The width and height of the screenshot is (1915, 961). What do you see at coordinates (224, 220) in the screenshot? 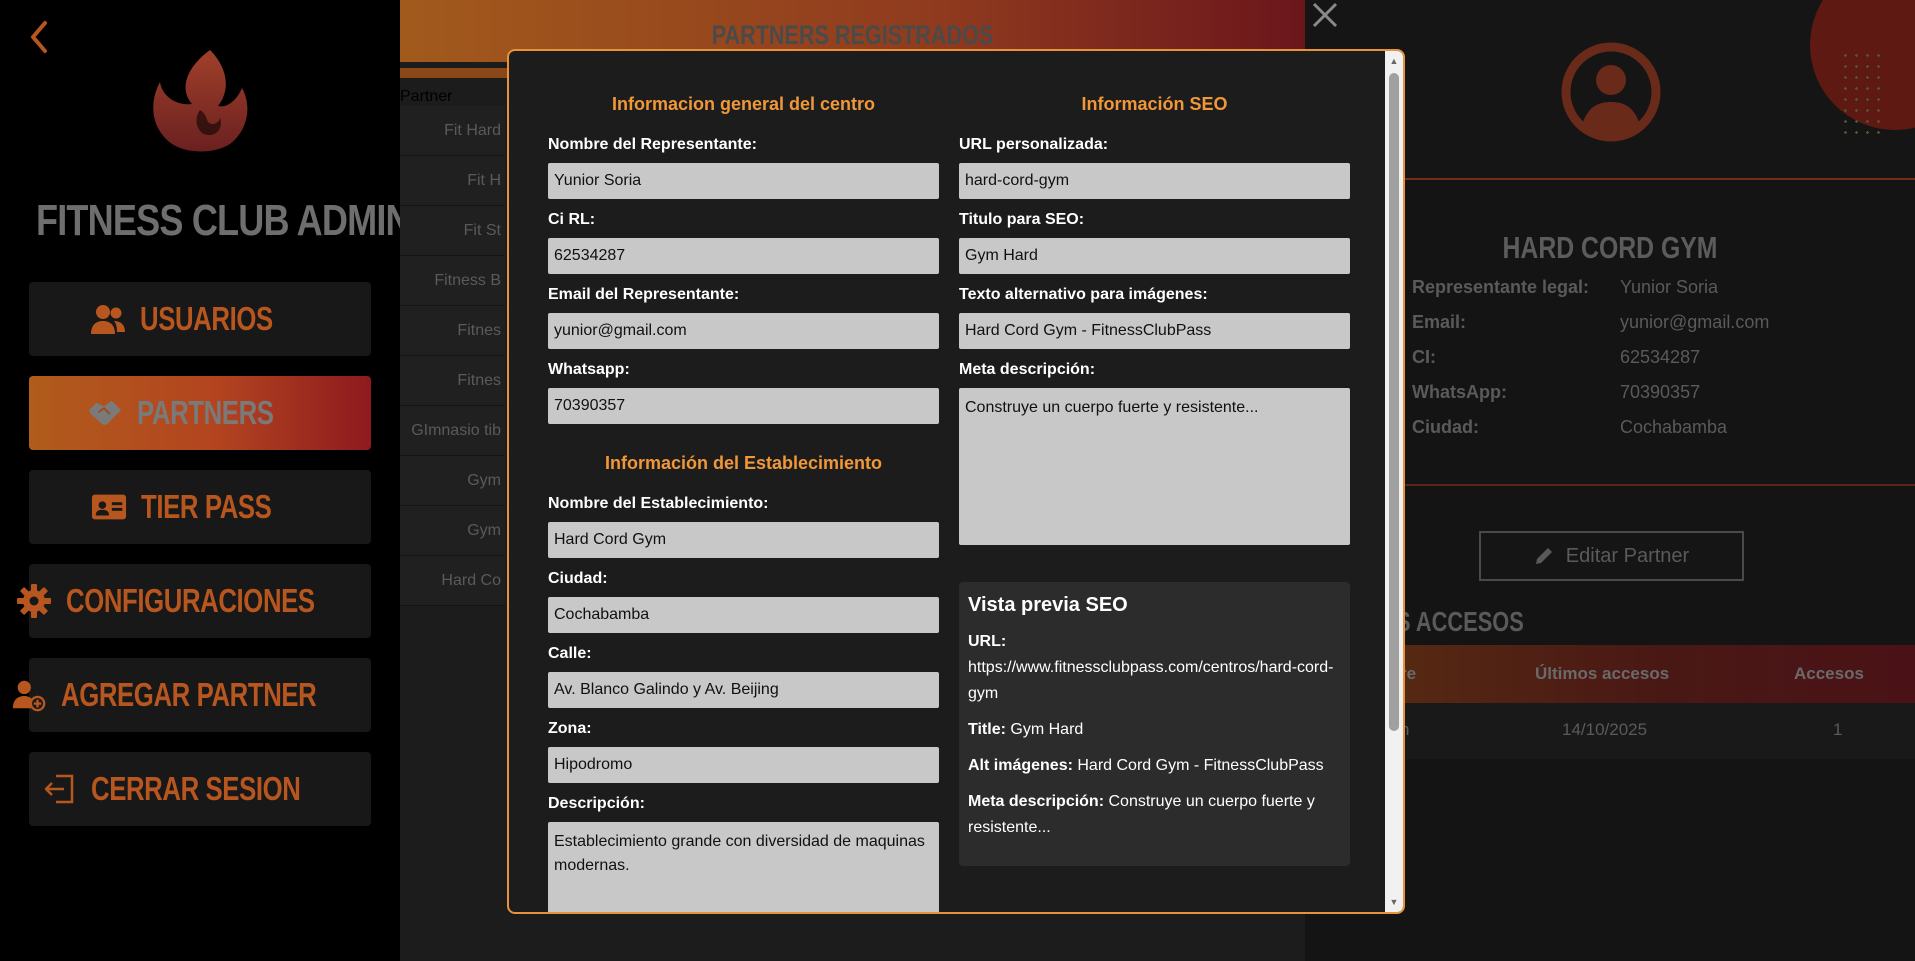
I see `brand-title: FITNESS CLUB ADMIN` at bounding box center [224, 220].